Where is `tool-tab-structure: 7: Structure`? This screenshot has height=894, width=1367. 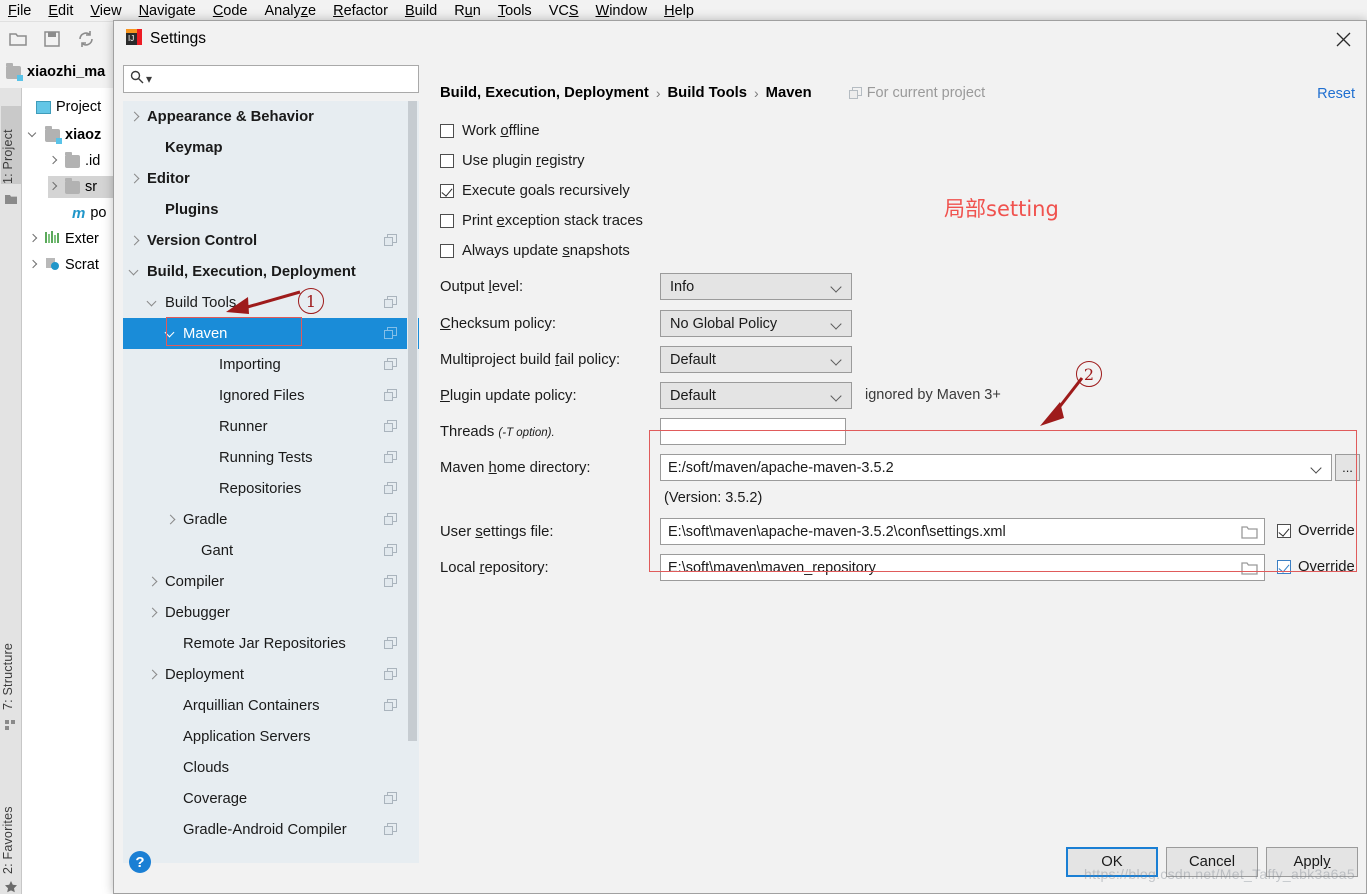 tool-tab-structure: 7: Structure is located at coordinates (11, 664).